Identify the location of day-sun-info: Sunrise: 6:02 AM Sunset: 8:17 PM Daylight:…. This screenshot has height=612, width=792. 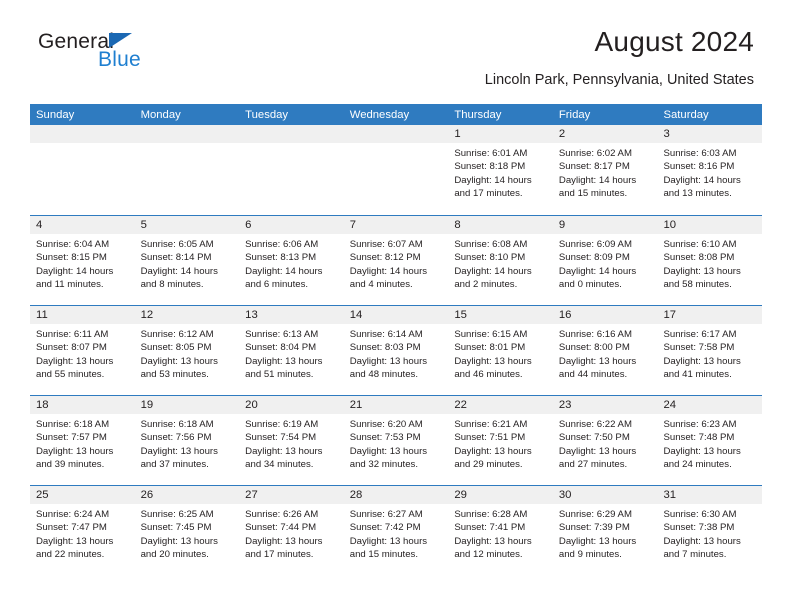
(605, 172).